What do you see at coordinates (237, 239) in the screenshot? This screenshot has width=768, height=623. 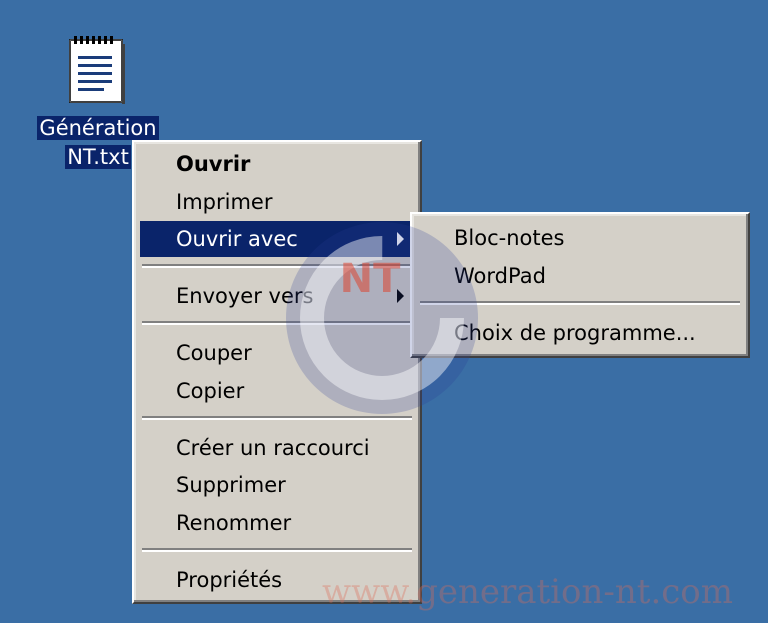 I see `menu-item-label: Ouvrir avec` at bounding box center [237, 239].